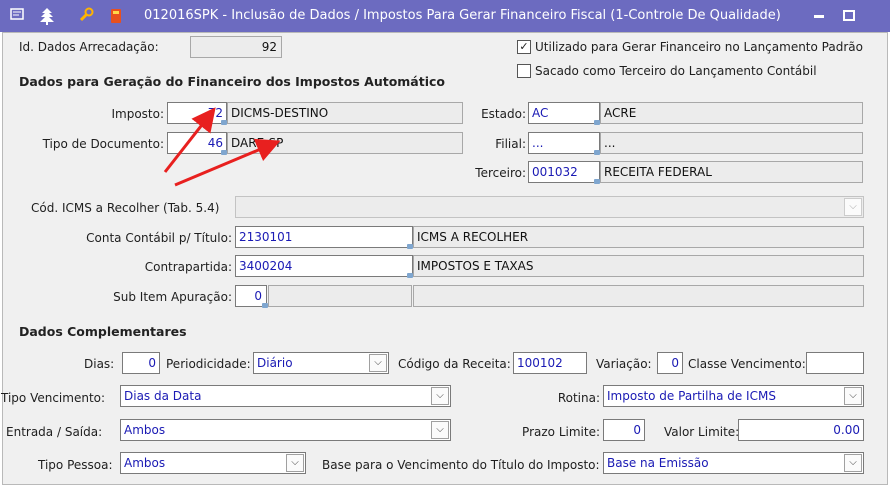  Describe the element at coordinates (324, 266) in the screenshot. I see `contra-code-input: 3400204` at that location.